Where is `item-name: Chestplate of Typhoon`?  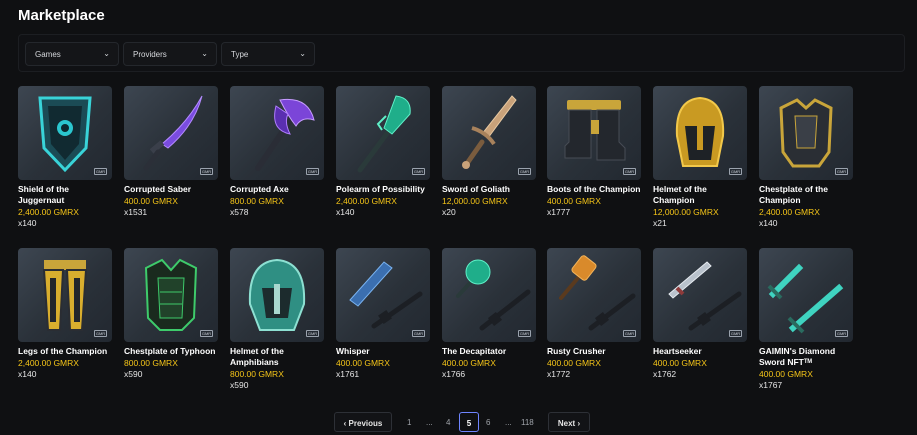
item-name: Chestplate of Typhoon is located at coordinates (170, 351).